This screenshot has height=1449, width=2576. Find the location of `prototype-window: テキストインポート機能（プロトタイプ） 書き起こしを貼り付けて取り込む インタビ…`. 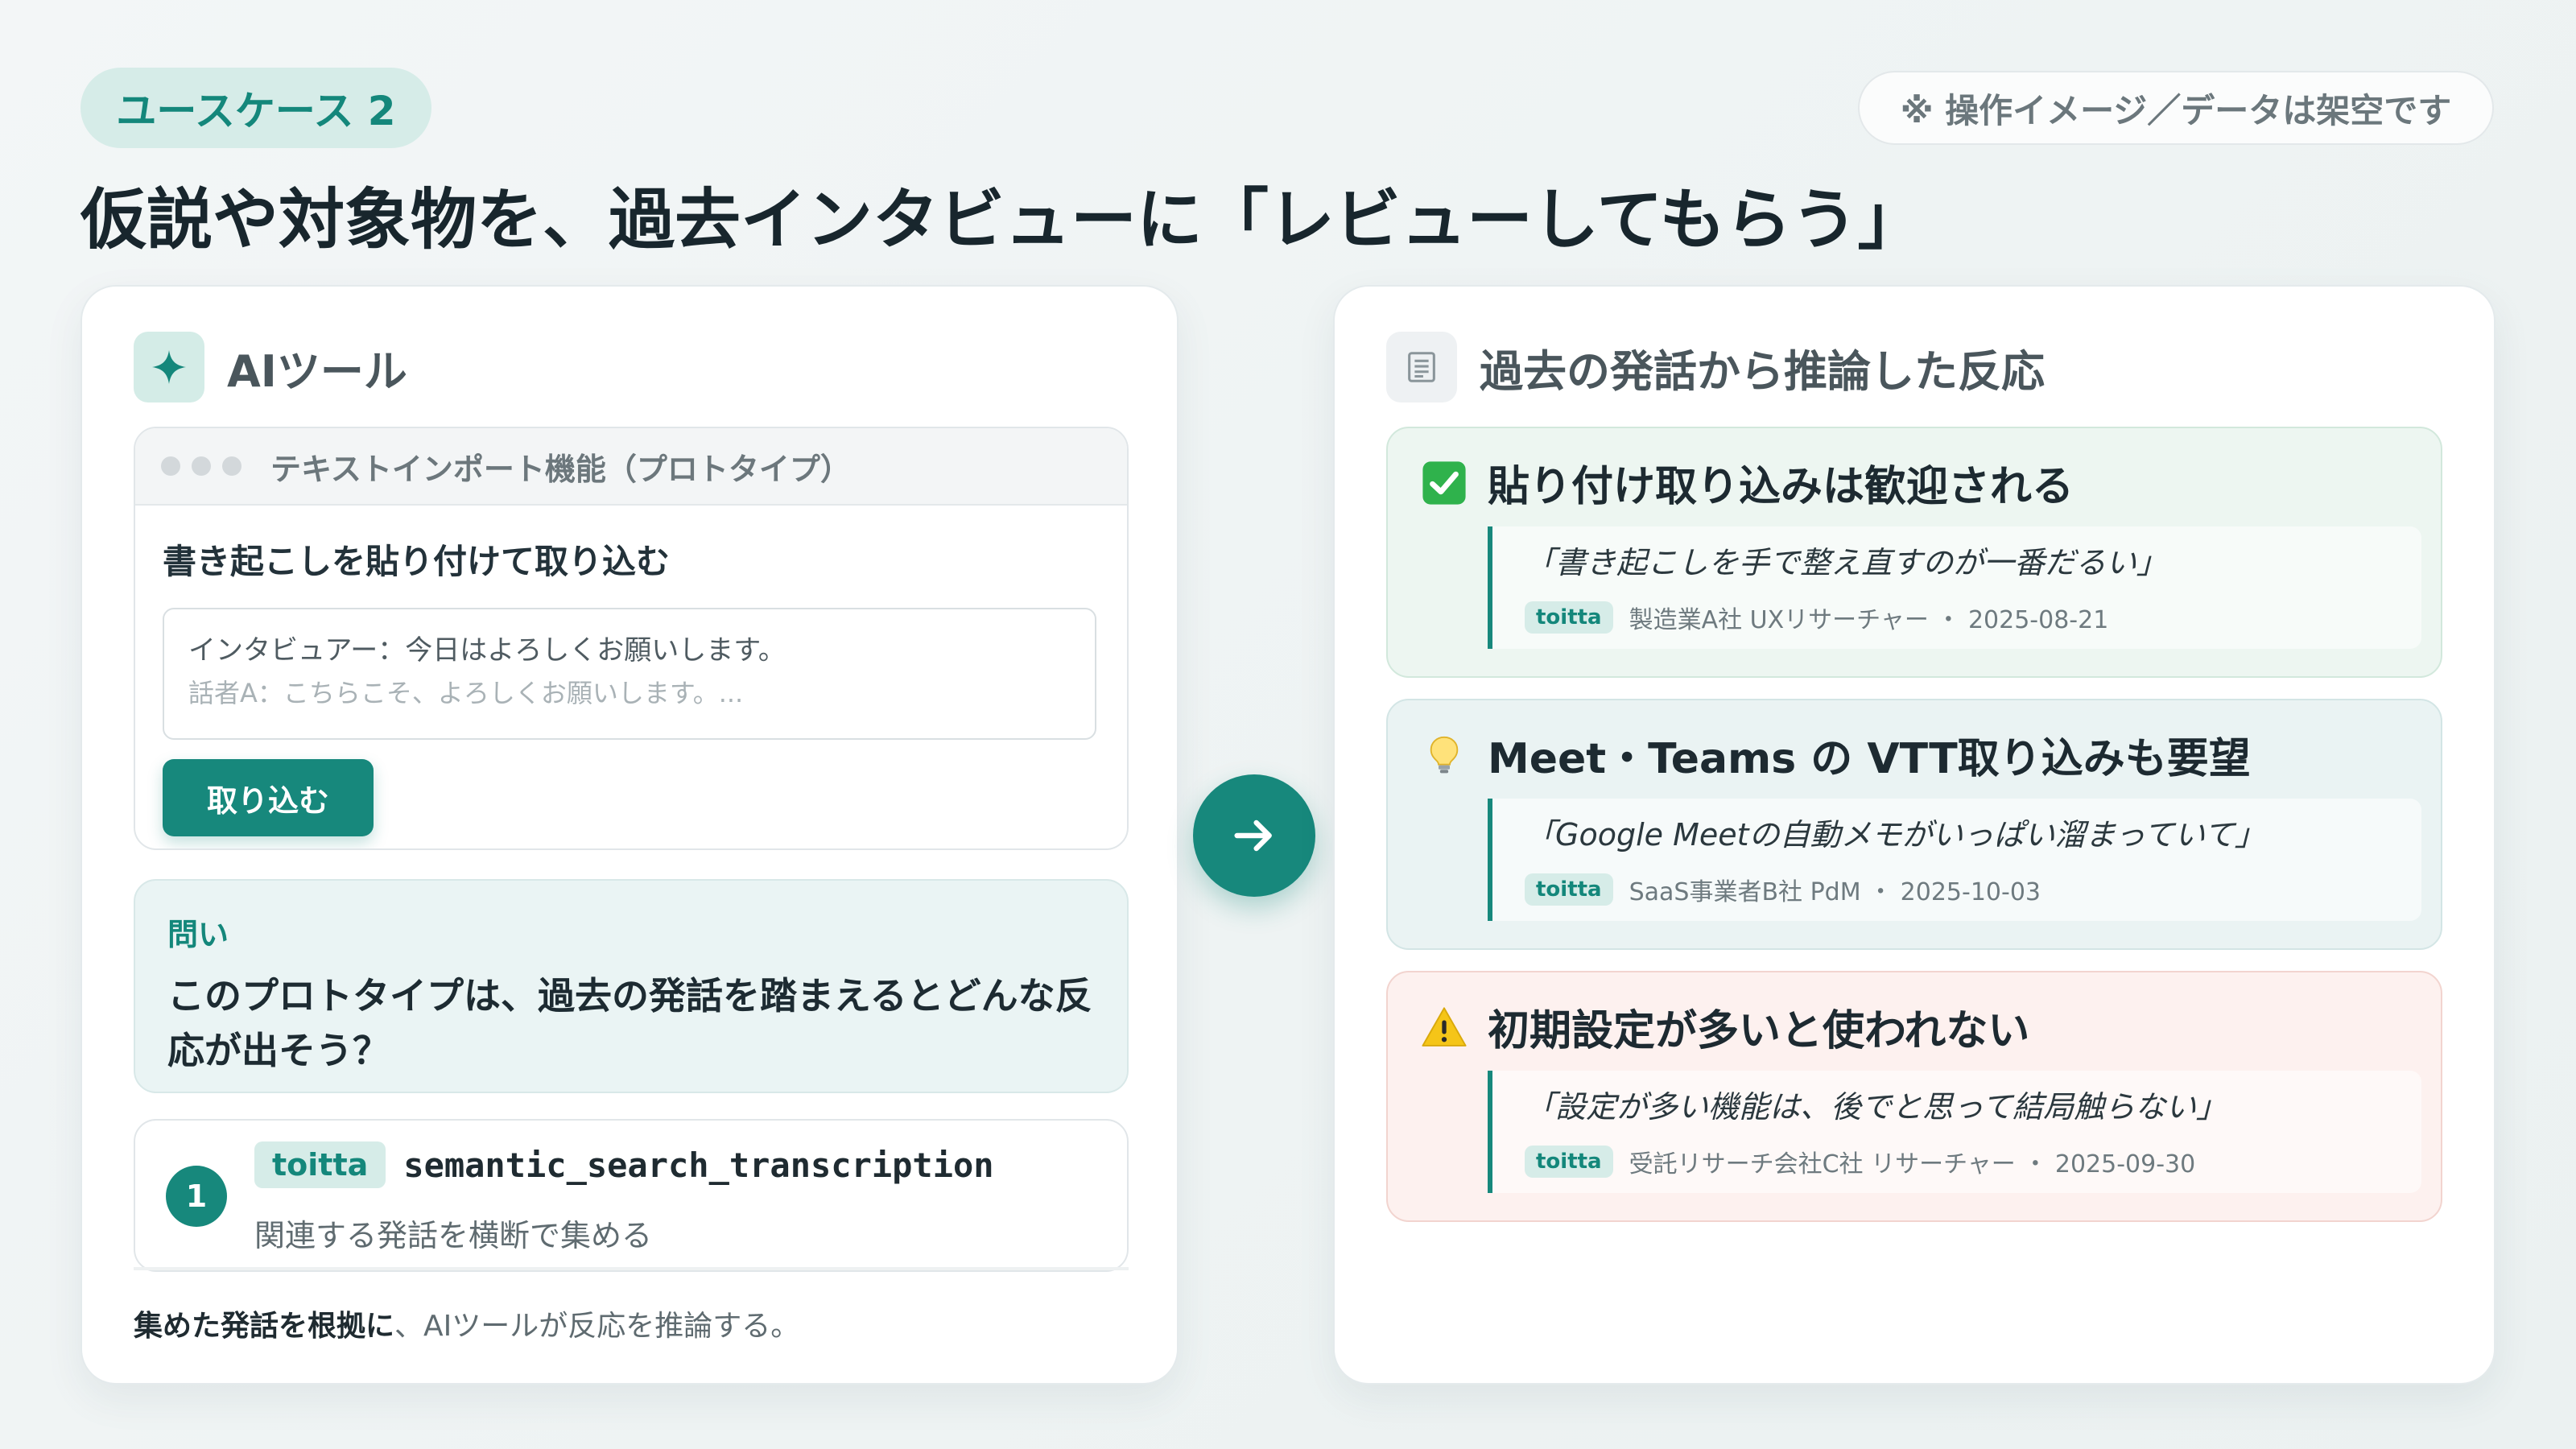

prototype-window: テキストインポート機能（プロトタイプ） 書き起こしを貼り付けて取り込む インタビ… is located at coordinates (631, 638).